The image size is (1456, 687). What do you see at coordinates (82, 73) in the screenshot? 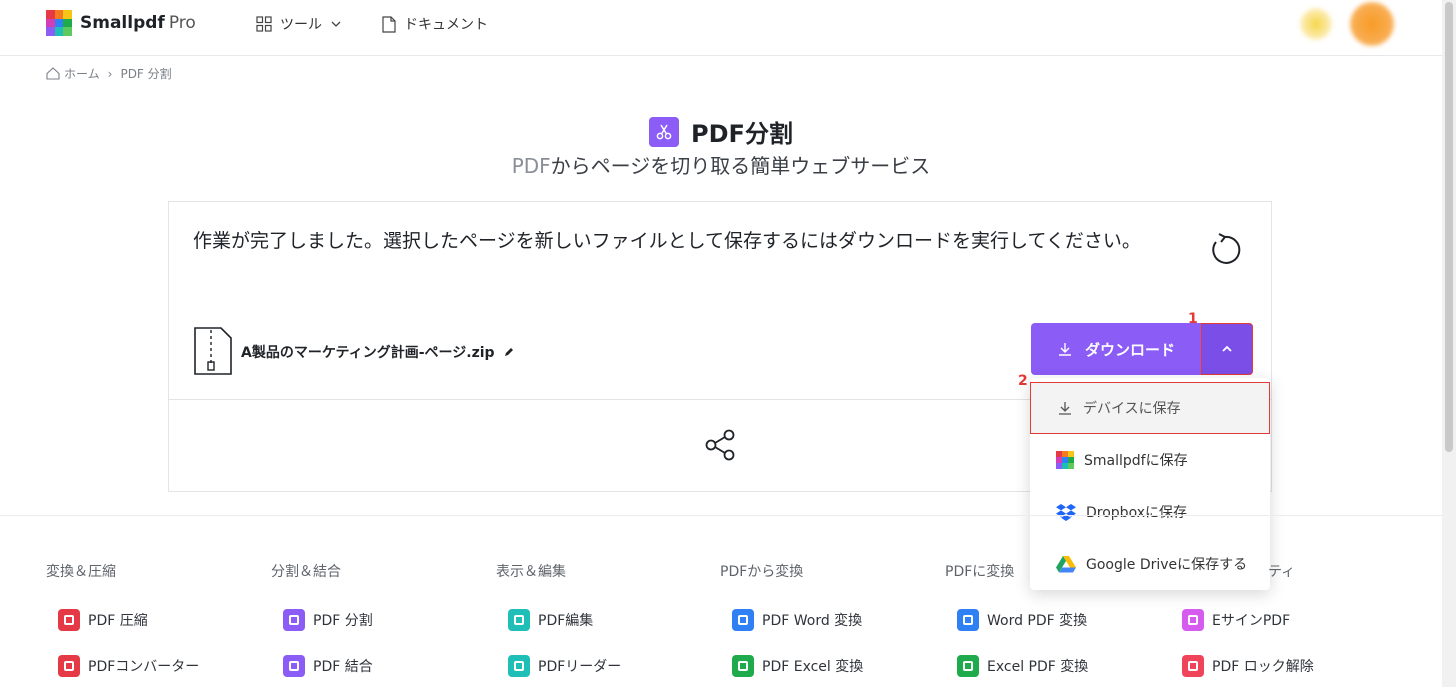
I see `breadcrumb-home: ホーム` at bounding box center [82, 73].